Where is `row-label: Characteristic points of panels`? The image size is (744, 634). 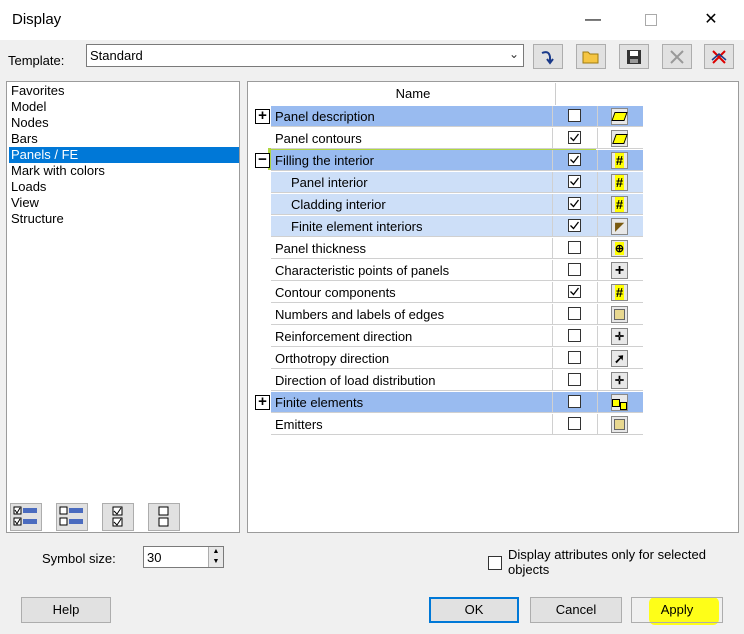
row-label: Characteristic points of panels is located at coordinates (412, 270).